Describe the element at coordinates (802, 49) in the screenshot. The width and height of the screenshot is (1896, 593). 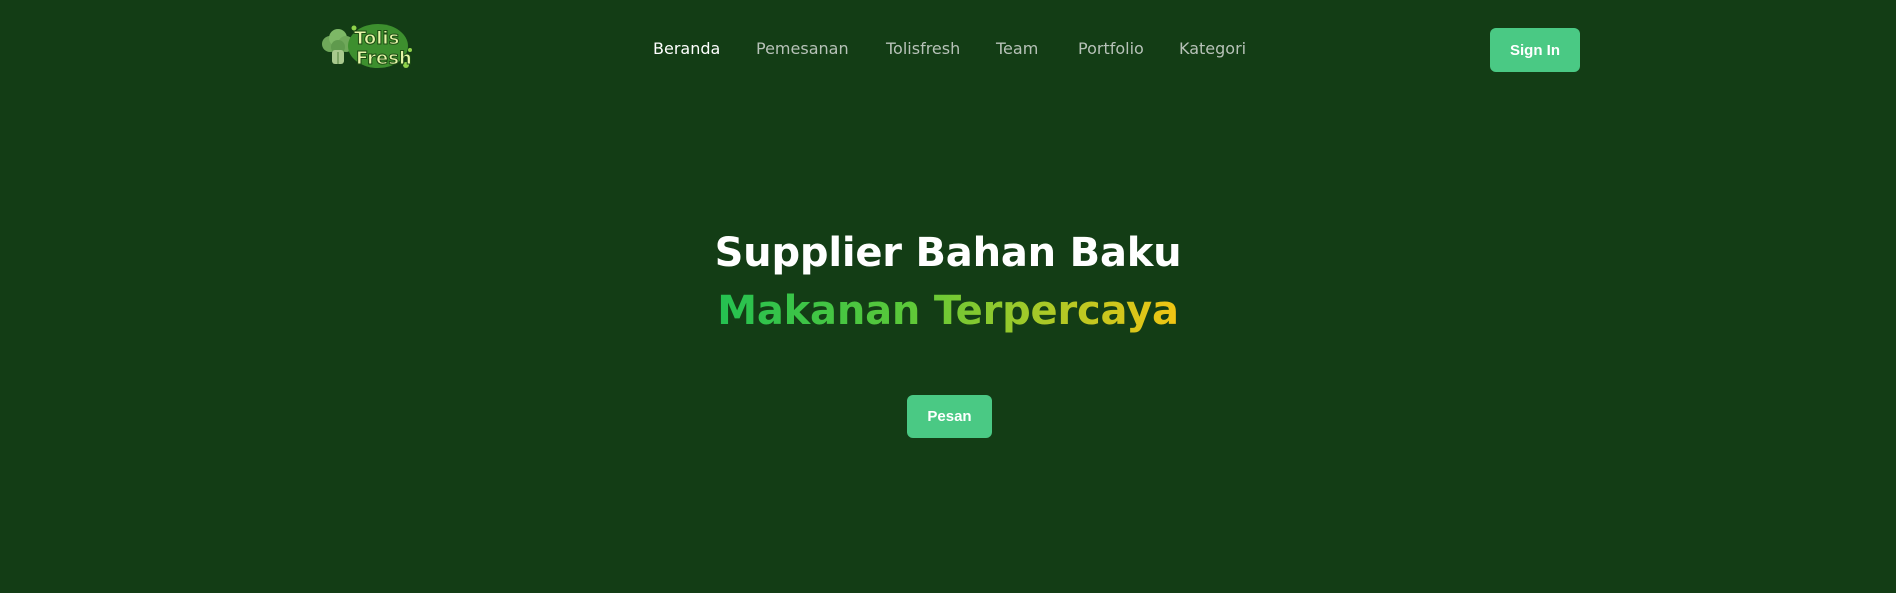
I see `nav-item-pemesanan: Pemesanan` at that location.